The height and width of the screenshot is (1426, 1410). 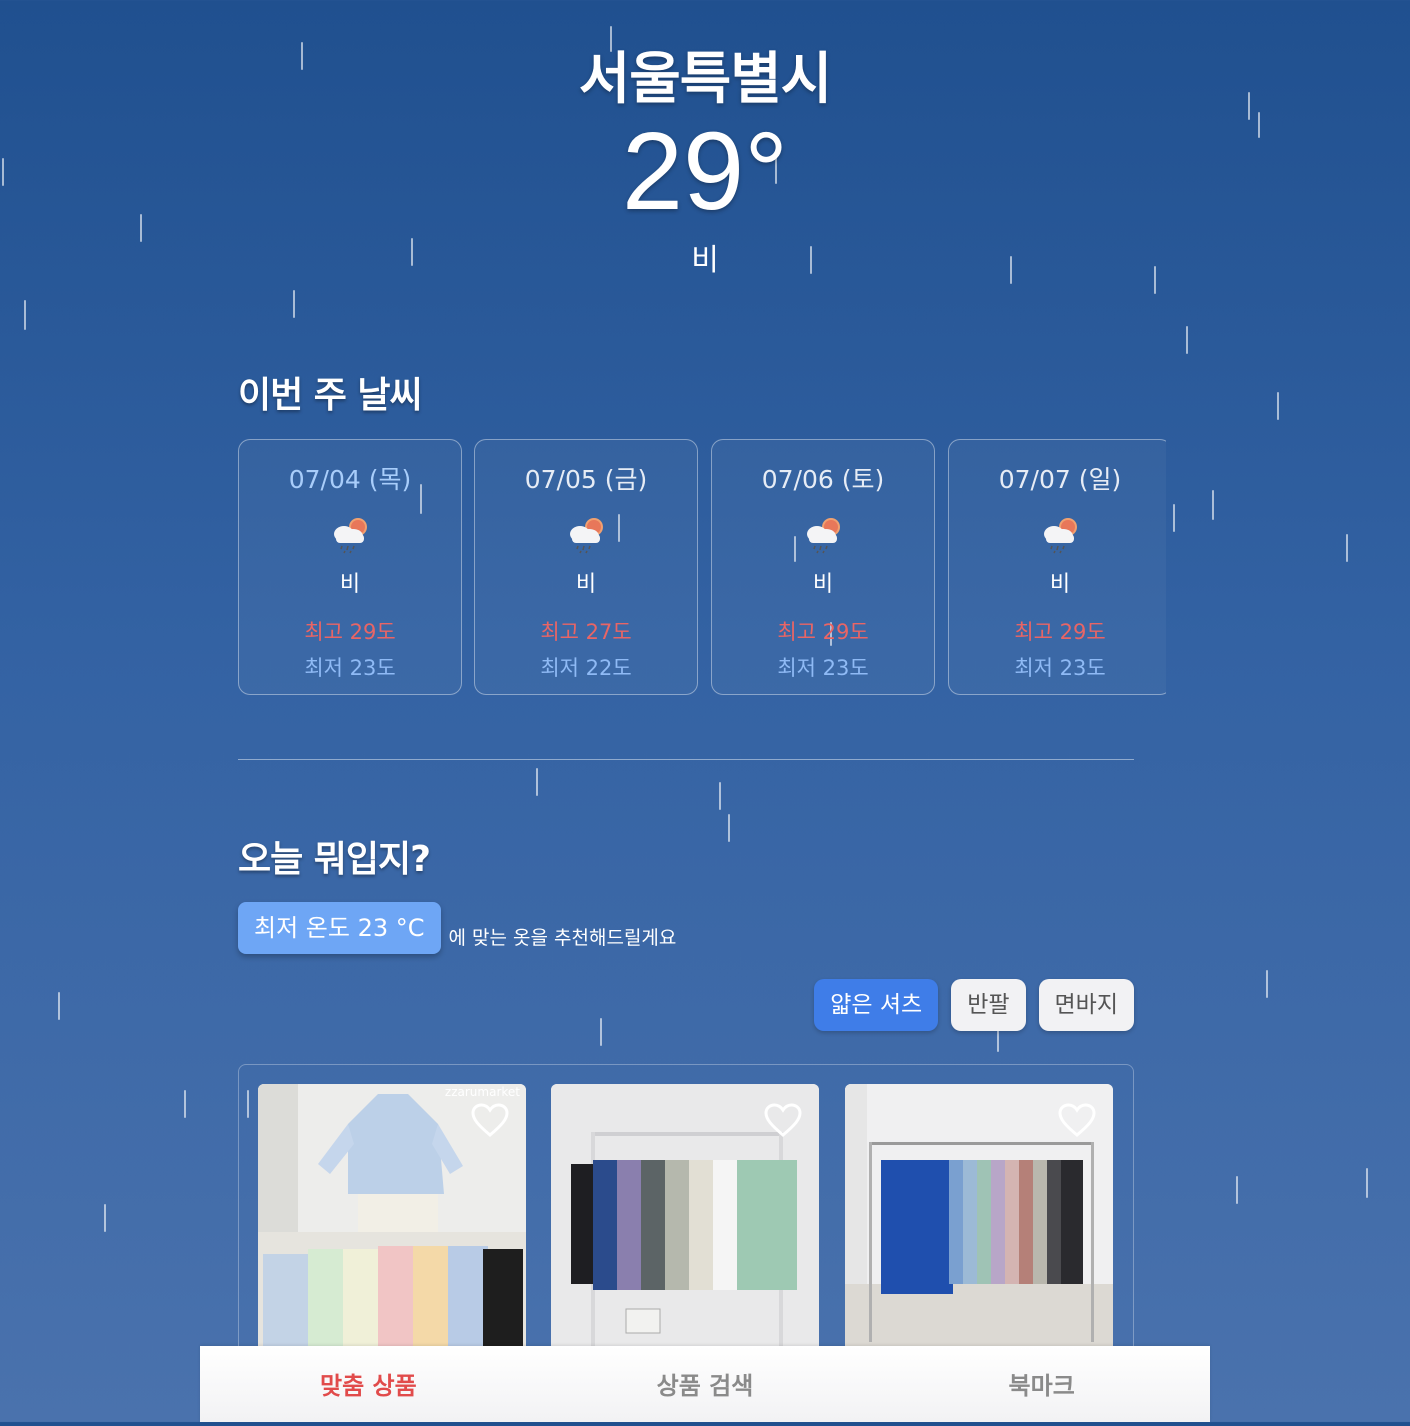 I want to click on chip-short-sleeve: 반팔, so click(x=988, y=1005).